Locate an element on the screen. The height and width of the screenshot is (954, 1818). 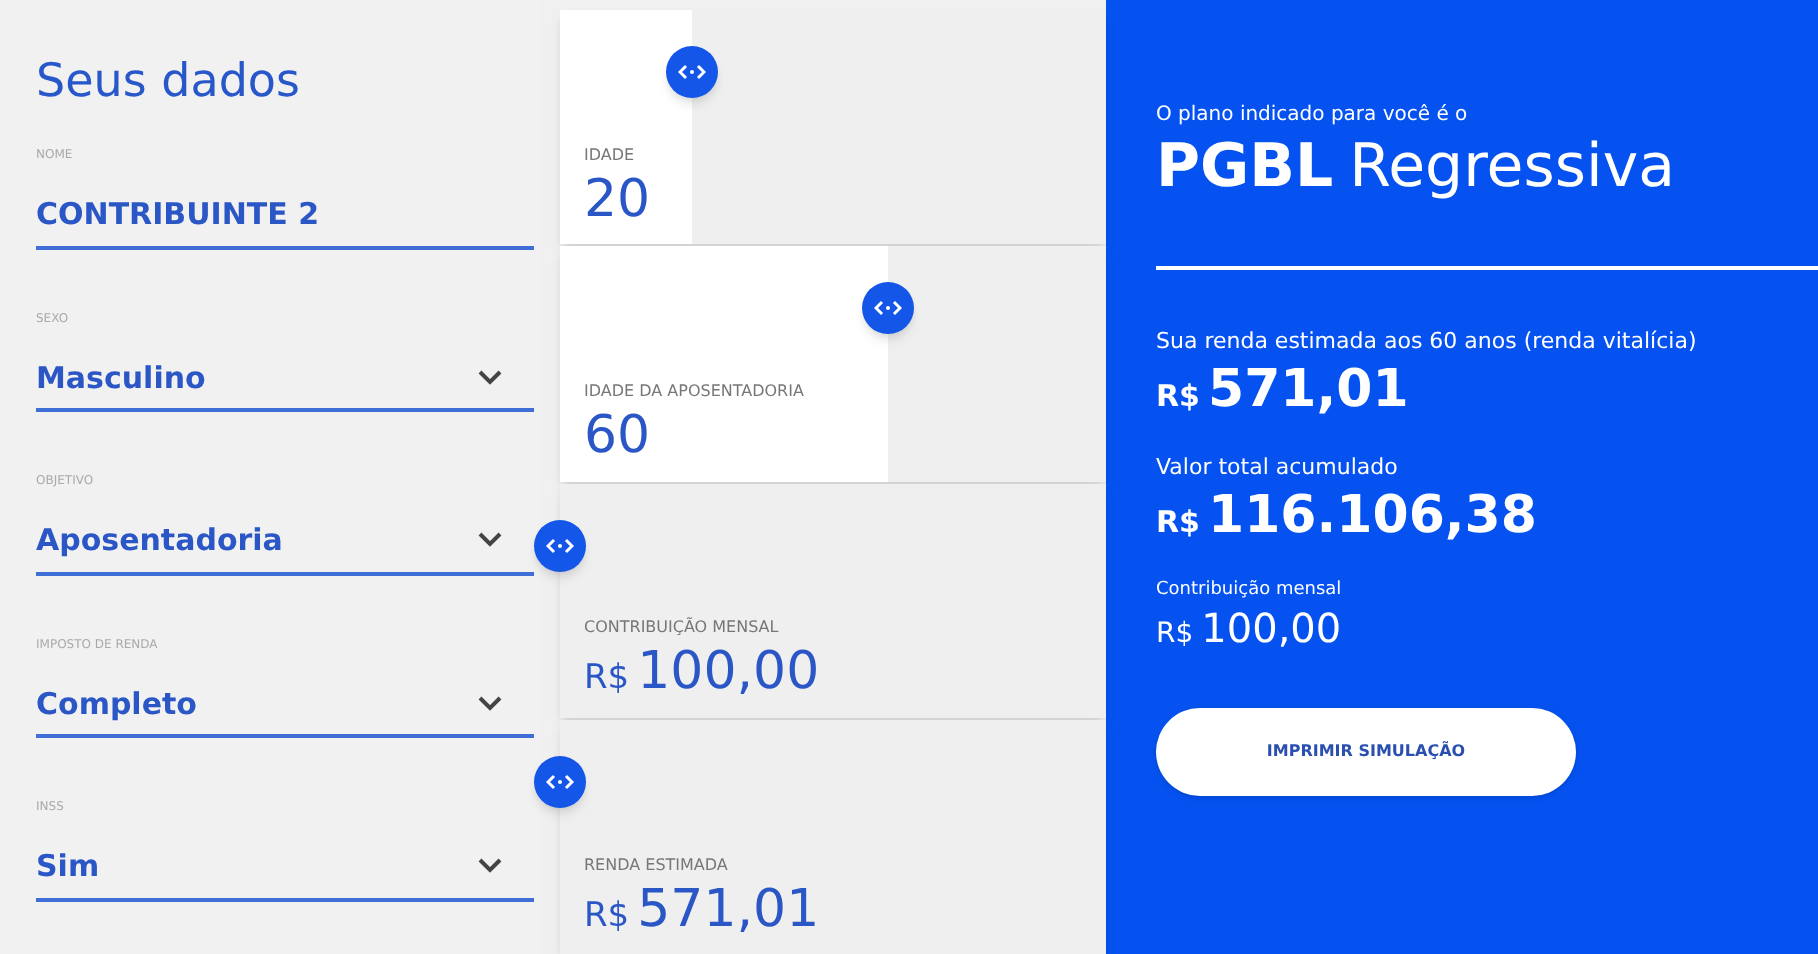
slider-label: RENDA ESTIMADA is located at coordinates (657, 865).